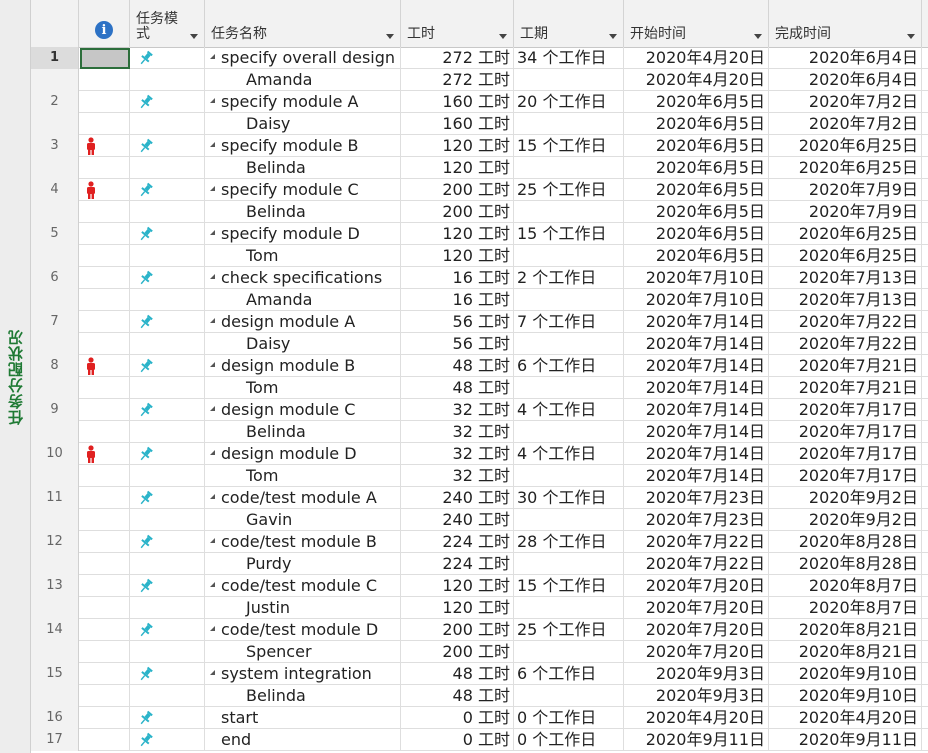  What do you see at coordinates (15, 376) in the screenshot?
I see `view-bar: 任务分配状况` at bounding box center [15, 376].